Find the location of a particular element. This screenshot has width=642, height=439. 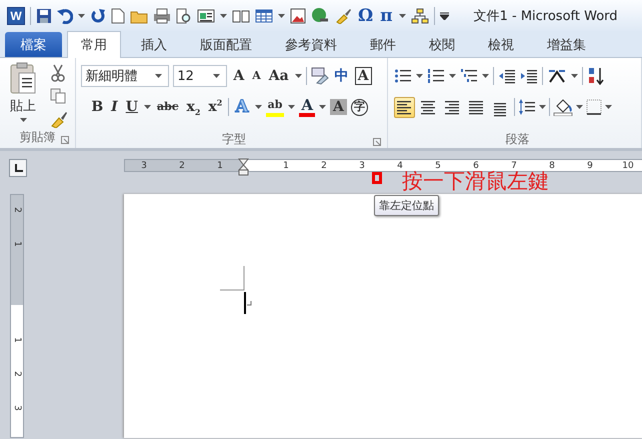

picture-icon is located at coordinates (298, 16).